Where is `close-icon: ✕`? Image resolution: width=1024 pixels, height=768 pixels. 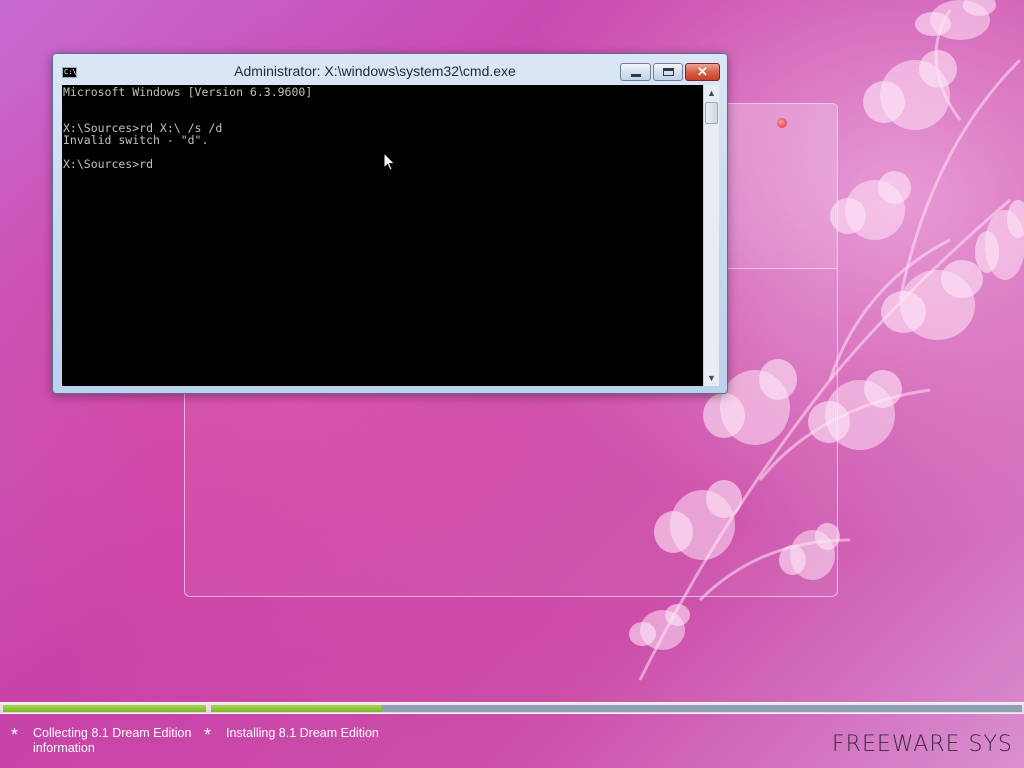
close-icon: ✕ is located at coordinates (702, 71).